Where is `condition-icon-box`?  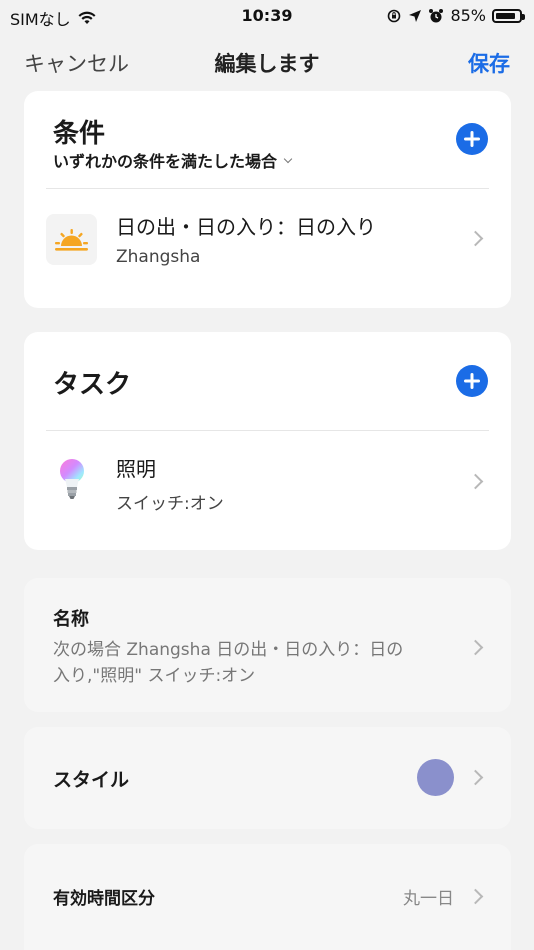
condition-icon-box is located at coordinates (71, 239).